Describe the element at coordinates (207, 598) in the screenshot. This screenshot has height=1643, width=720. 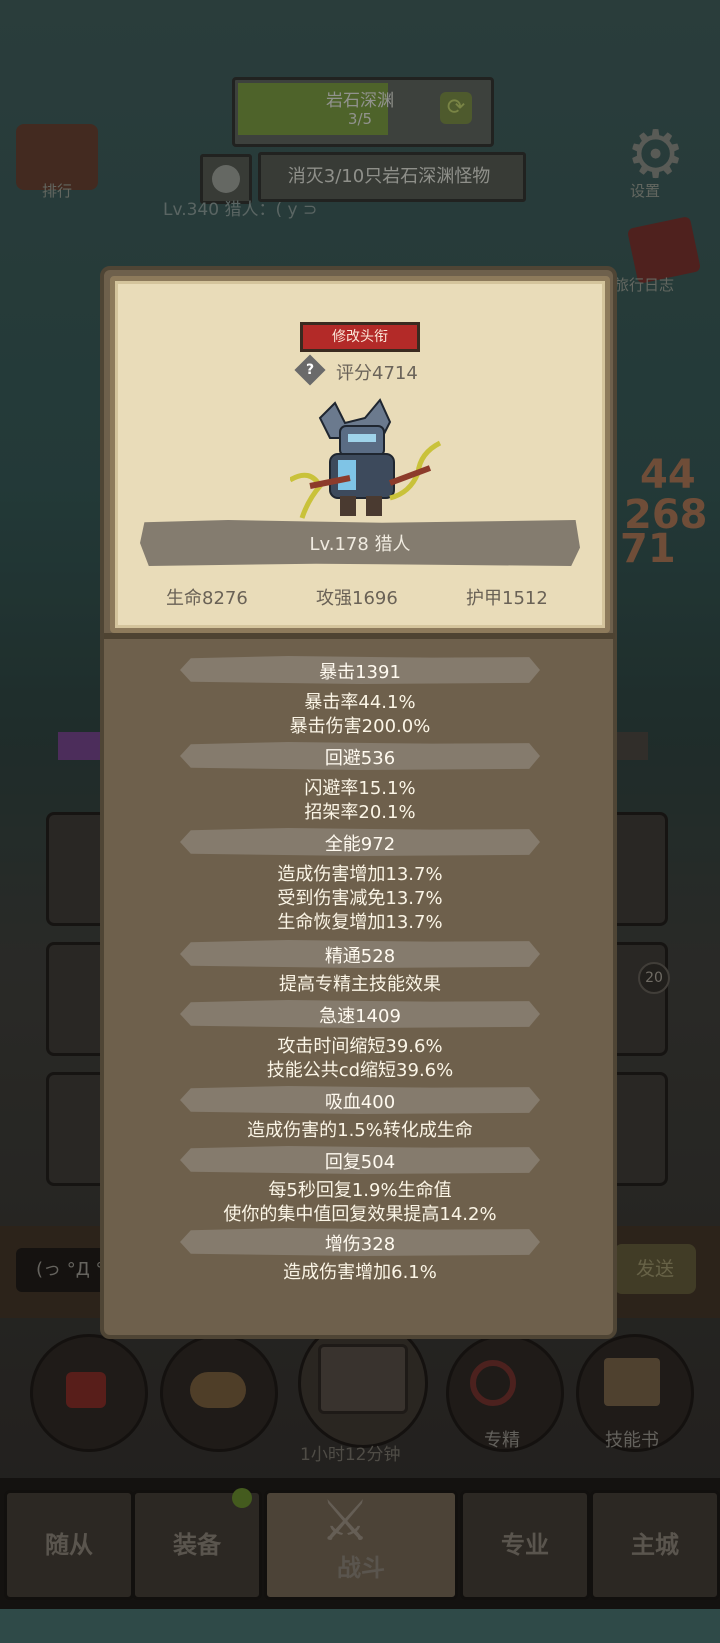
I see `health-stat: 生命8276` at that location.